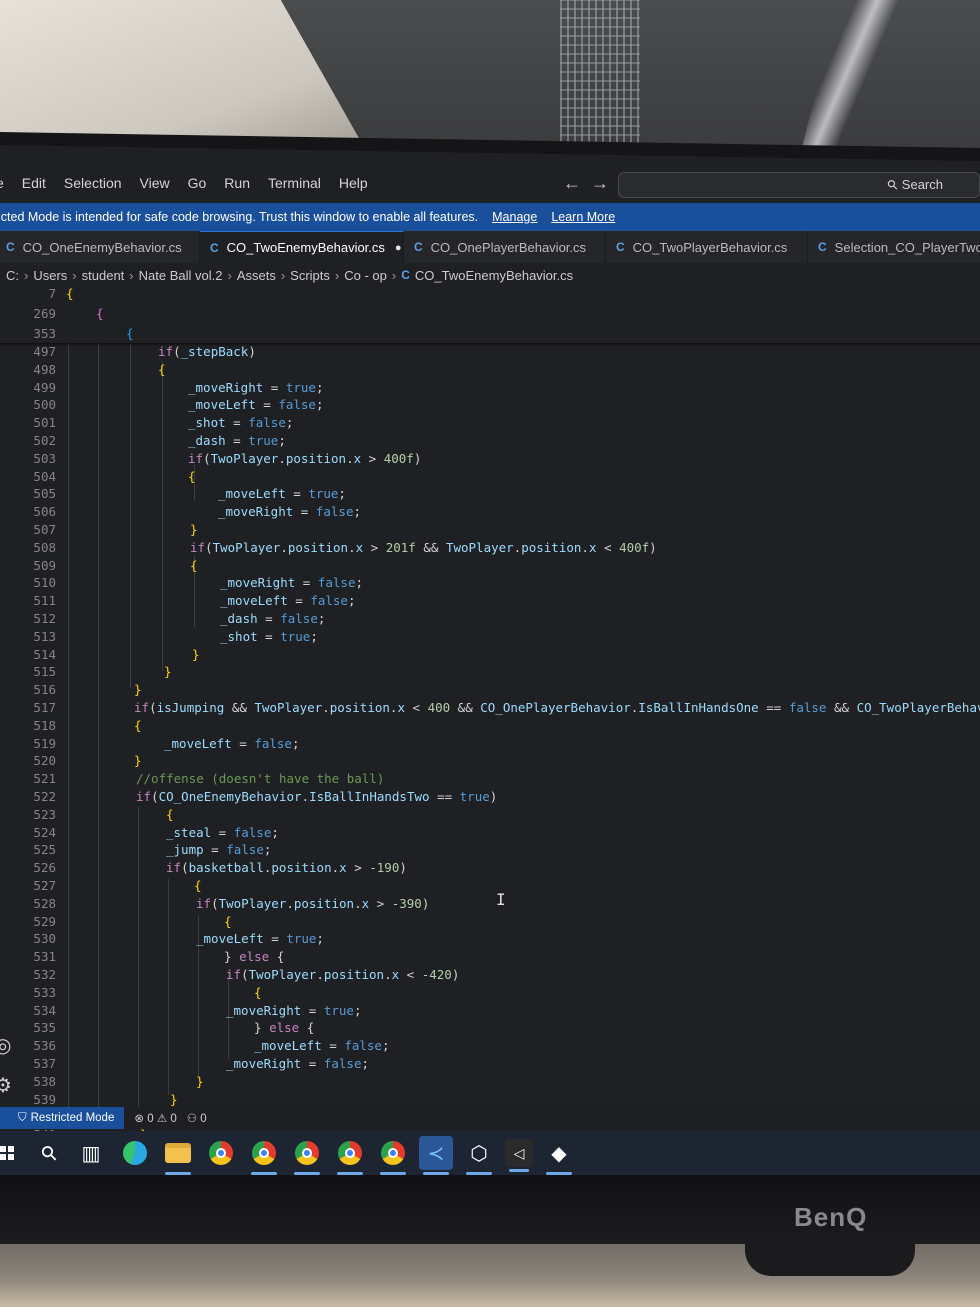  I want to click on tab-co-oneenemybehavior: C CO_OneEnemyBehavior.cs, so click(100, 247).